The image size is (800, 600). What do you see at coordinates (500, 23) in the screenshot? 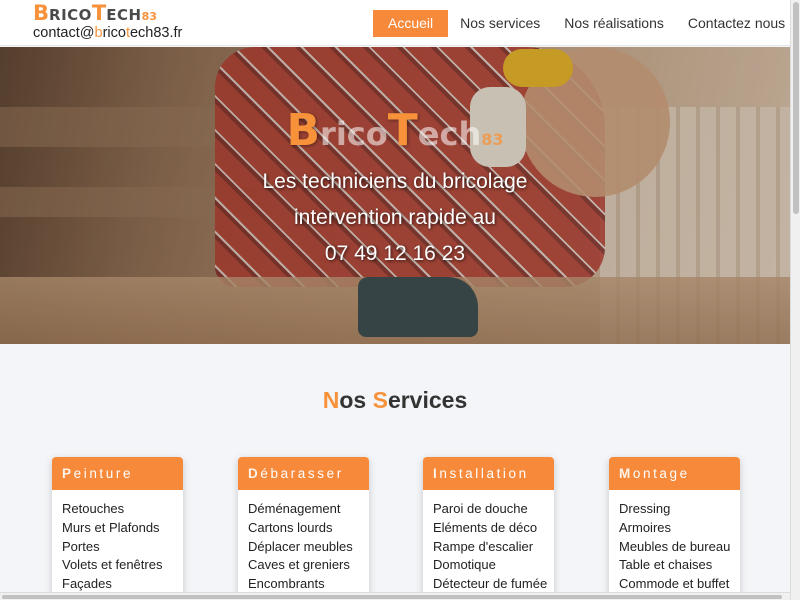
I see `nav-services: Nos services` at bounding box center [500, 23].